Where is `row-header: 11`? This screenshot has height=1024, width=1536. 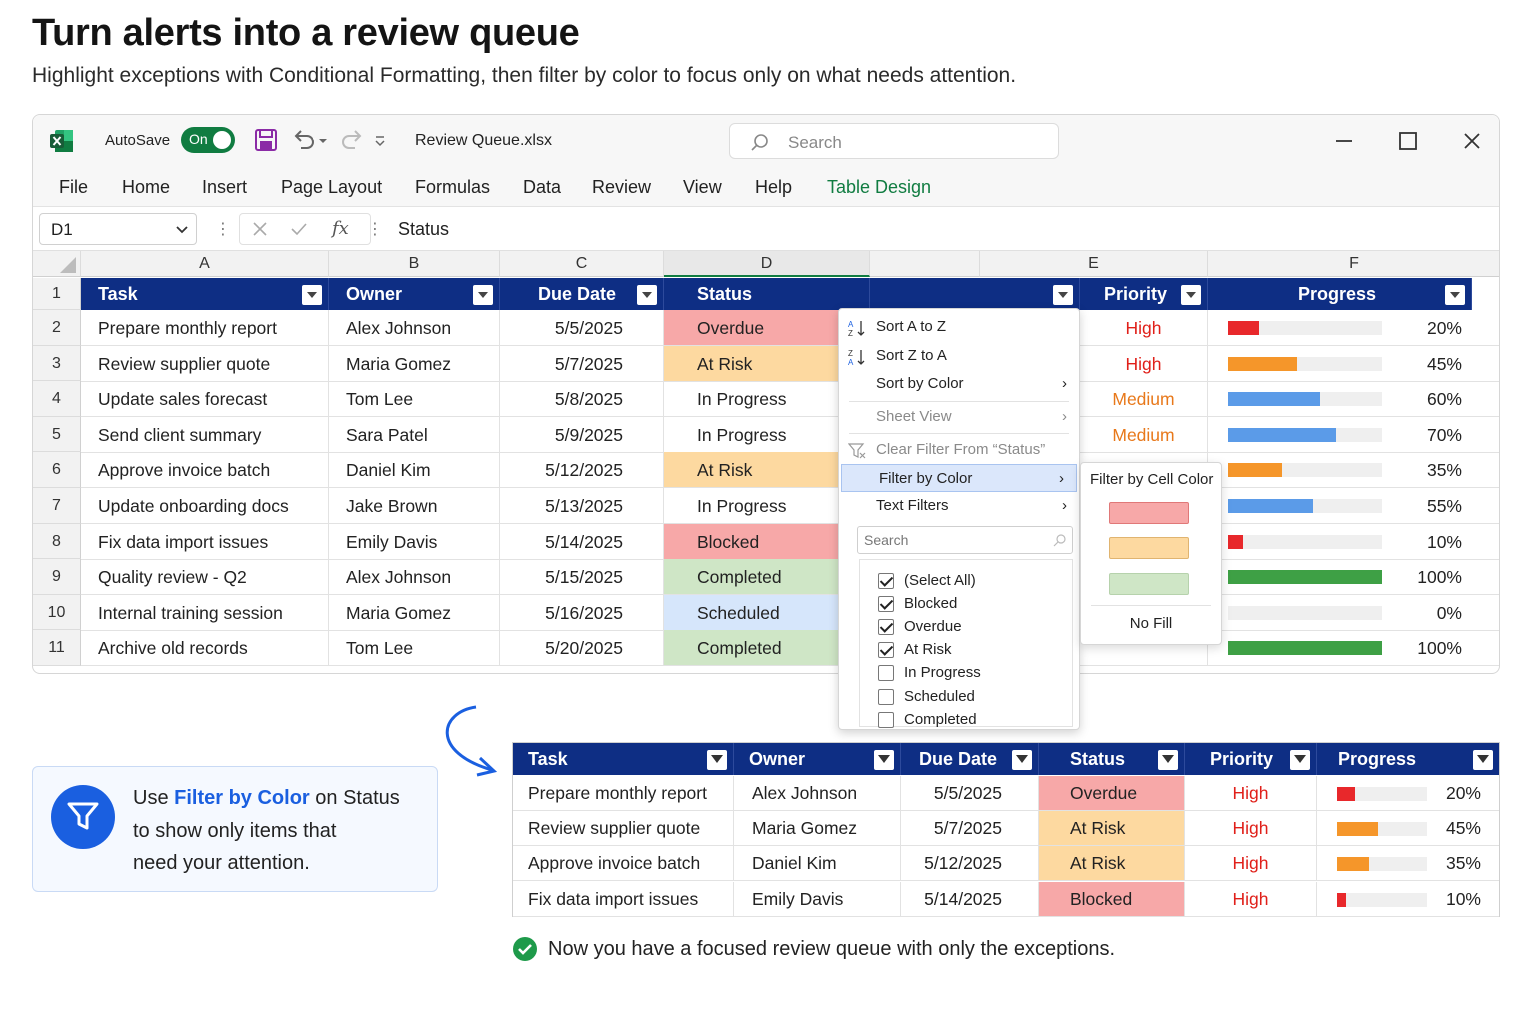 row-header: 11 is located at coordinates (57, 648).